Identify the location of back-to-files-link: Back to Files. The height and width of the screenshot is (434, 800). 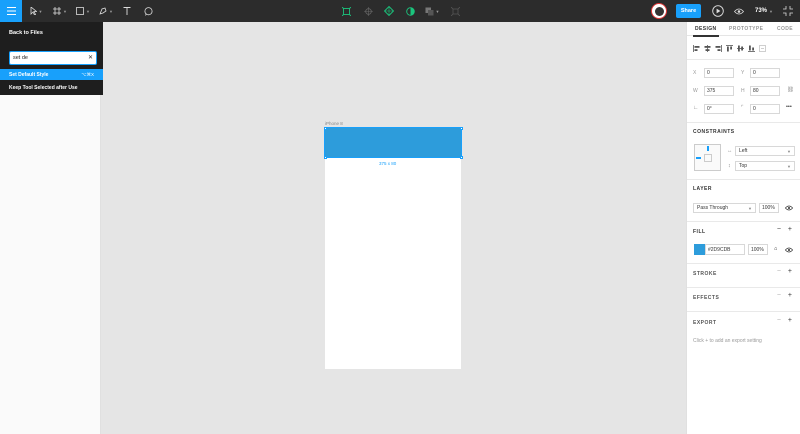
(26, 33).